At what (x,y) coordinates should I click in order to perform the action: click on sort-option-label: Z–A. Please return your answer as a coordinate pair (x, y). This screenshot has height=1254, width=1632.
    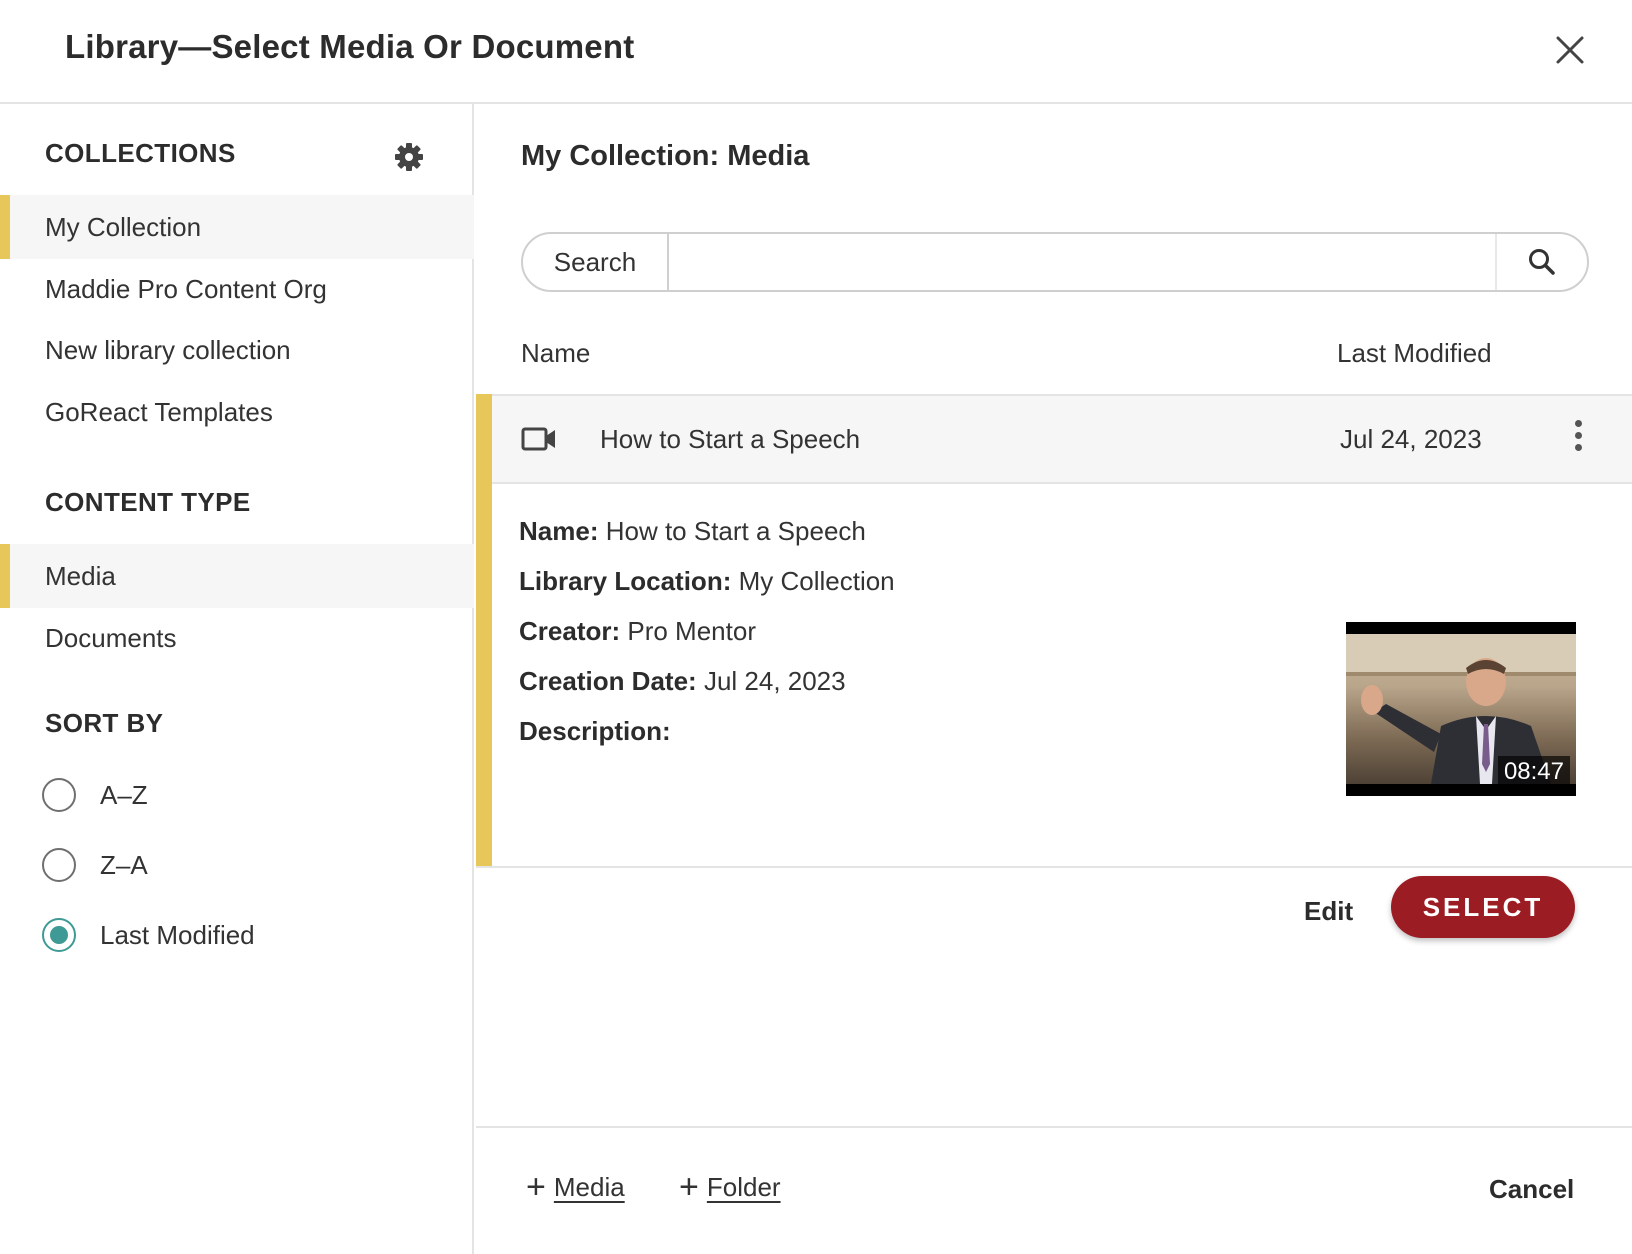
    Looking at the image, I should click on (124, 864).